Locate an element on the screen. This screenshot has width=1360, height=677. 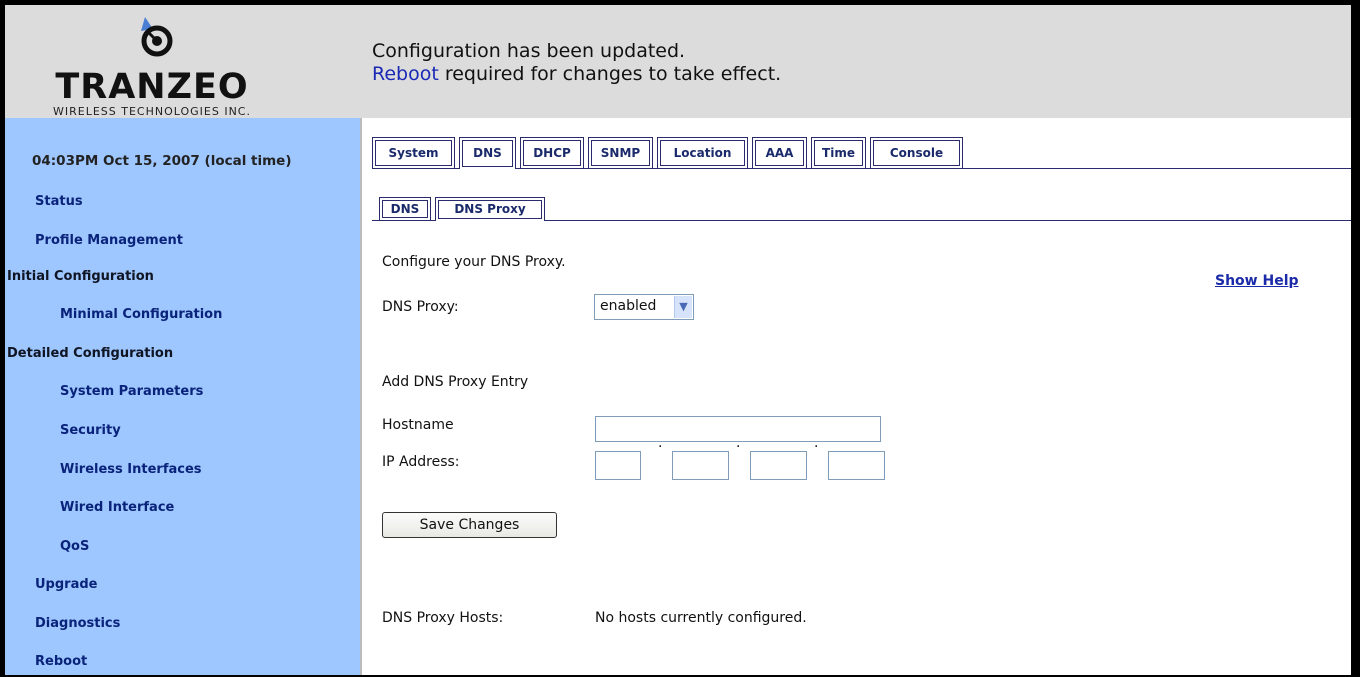
sidebar-heading-initial-configuration: Initial Configuration is located at coordinates (80, 276).